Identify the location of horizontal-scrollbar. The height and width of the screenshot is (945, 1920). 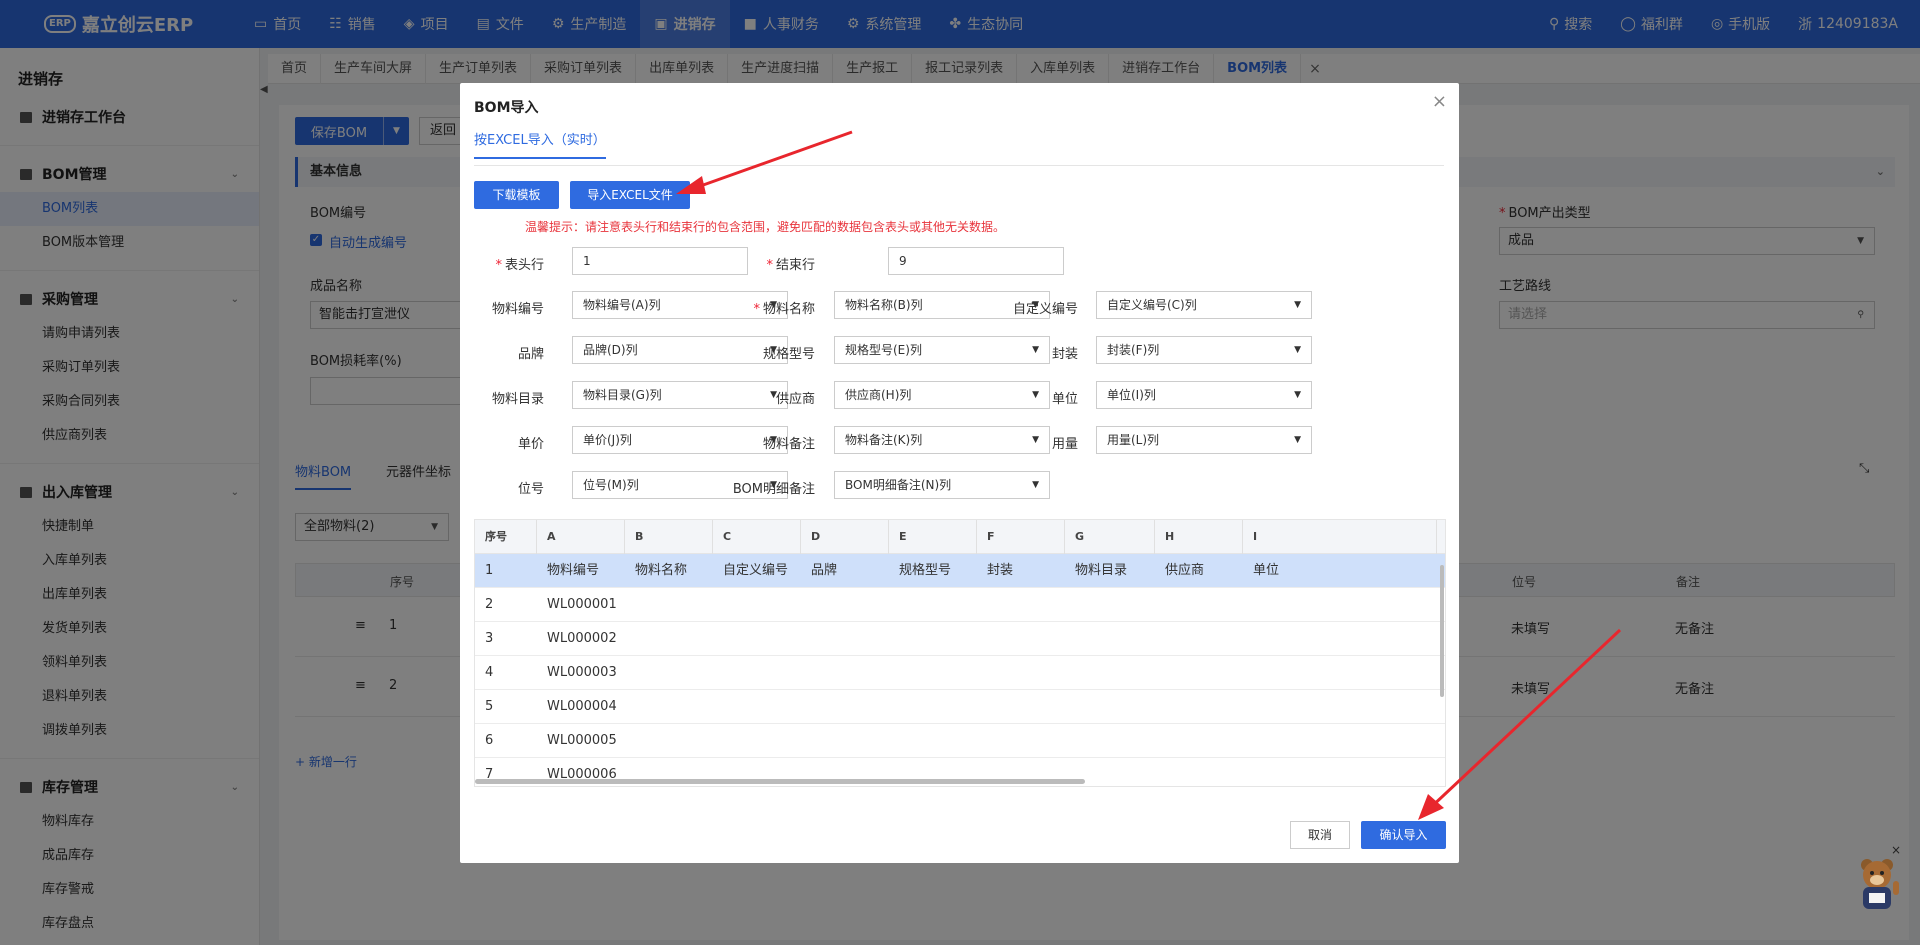
(780, 781).